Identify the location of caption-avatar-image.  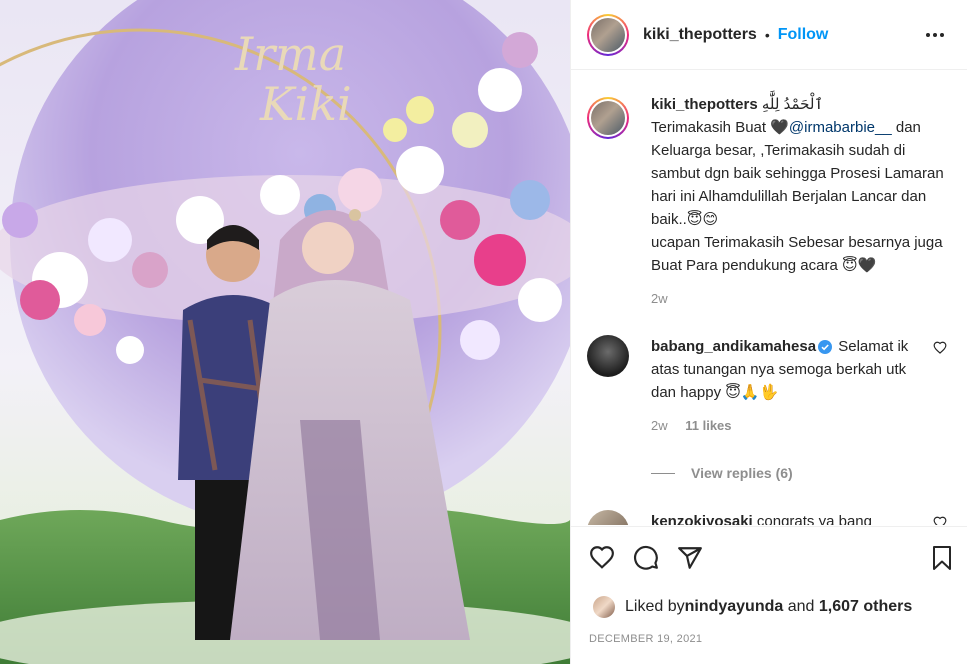
(608, 118).